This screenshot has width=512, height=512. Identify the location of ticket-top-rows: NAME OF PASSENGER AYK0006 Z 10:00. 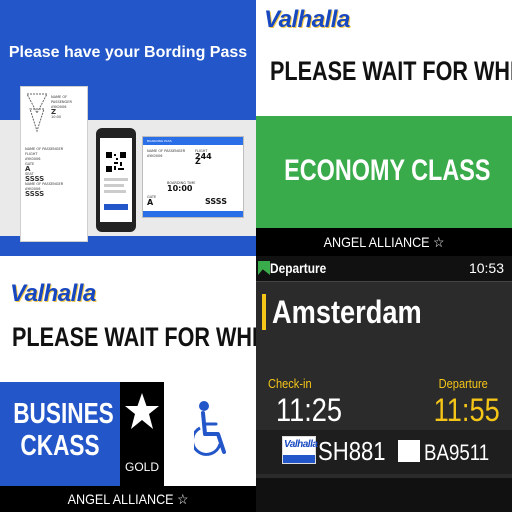
(68, 107).